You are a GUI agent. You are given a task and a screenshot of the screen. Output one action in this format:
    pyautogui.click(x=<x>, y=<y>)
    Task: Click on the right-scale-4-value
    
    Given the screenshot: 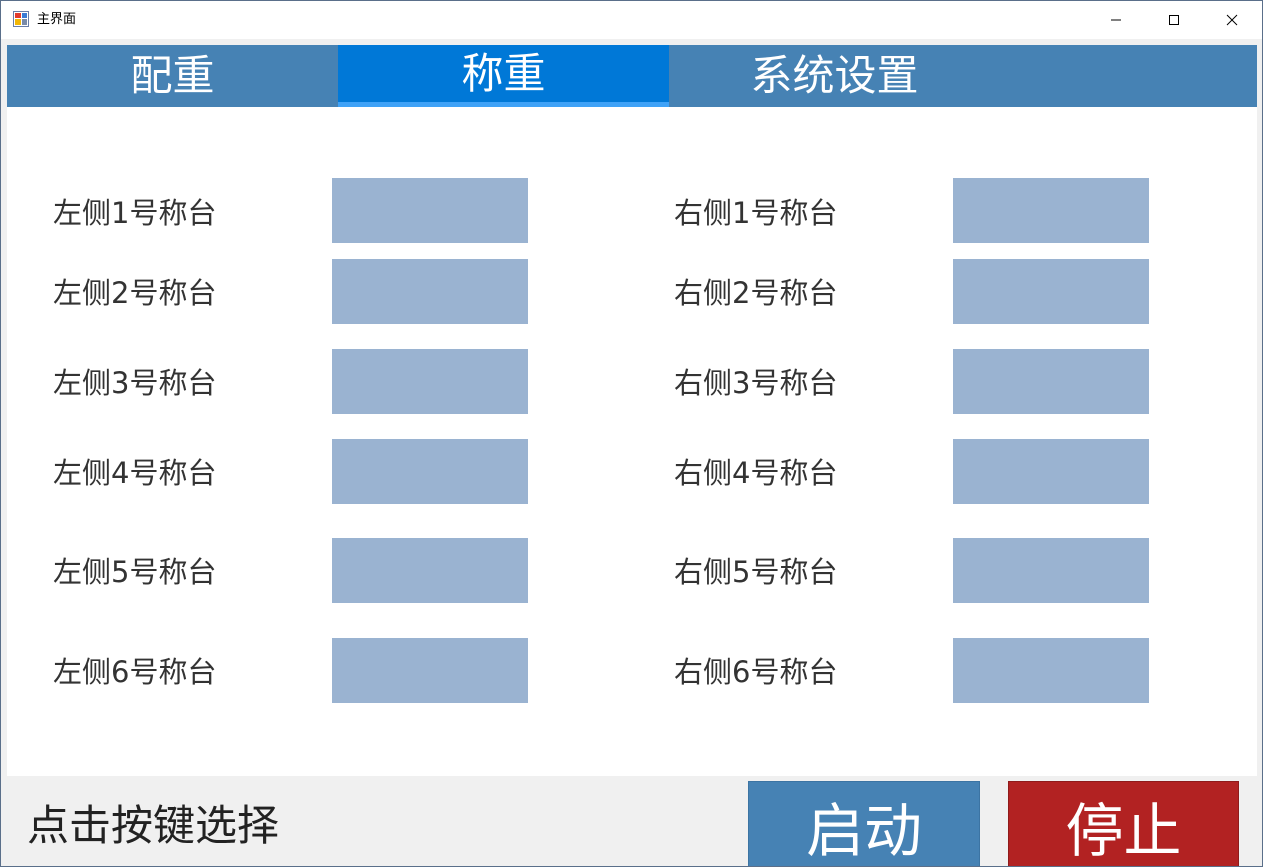 What is the action you would take?
    pyautogui.click(x=1051, y=471)
    